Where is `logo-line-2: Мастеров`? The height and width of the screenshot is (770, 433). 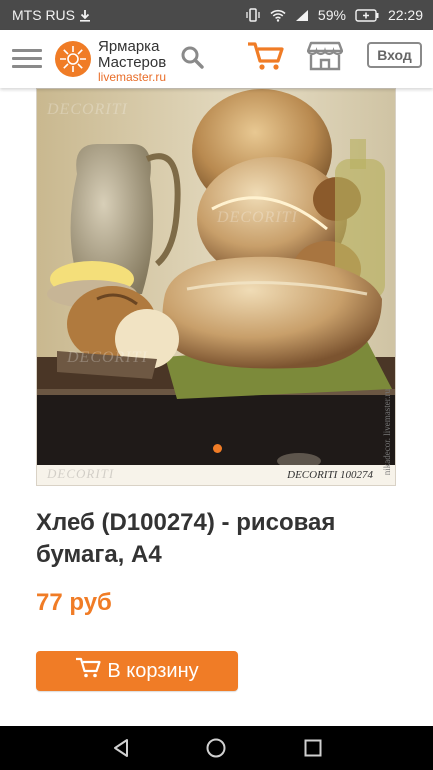 logo-line-2: Мастеров is located at coordinates (132, 62).